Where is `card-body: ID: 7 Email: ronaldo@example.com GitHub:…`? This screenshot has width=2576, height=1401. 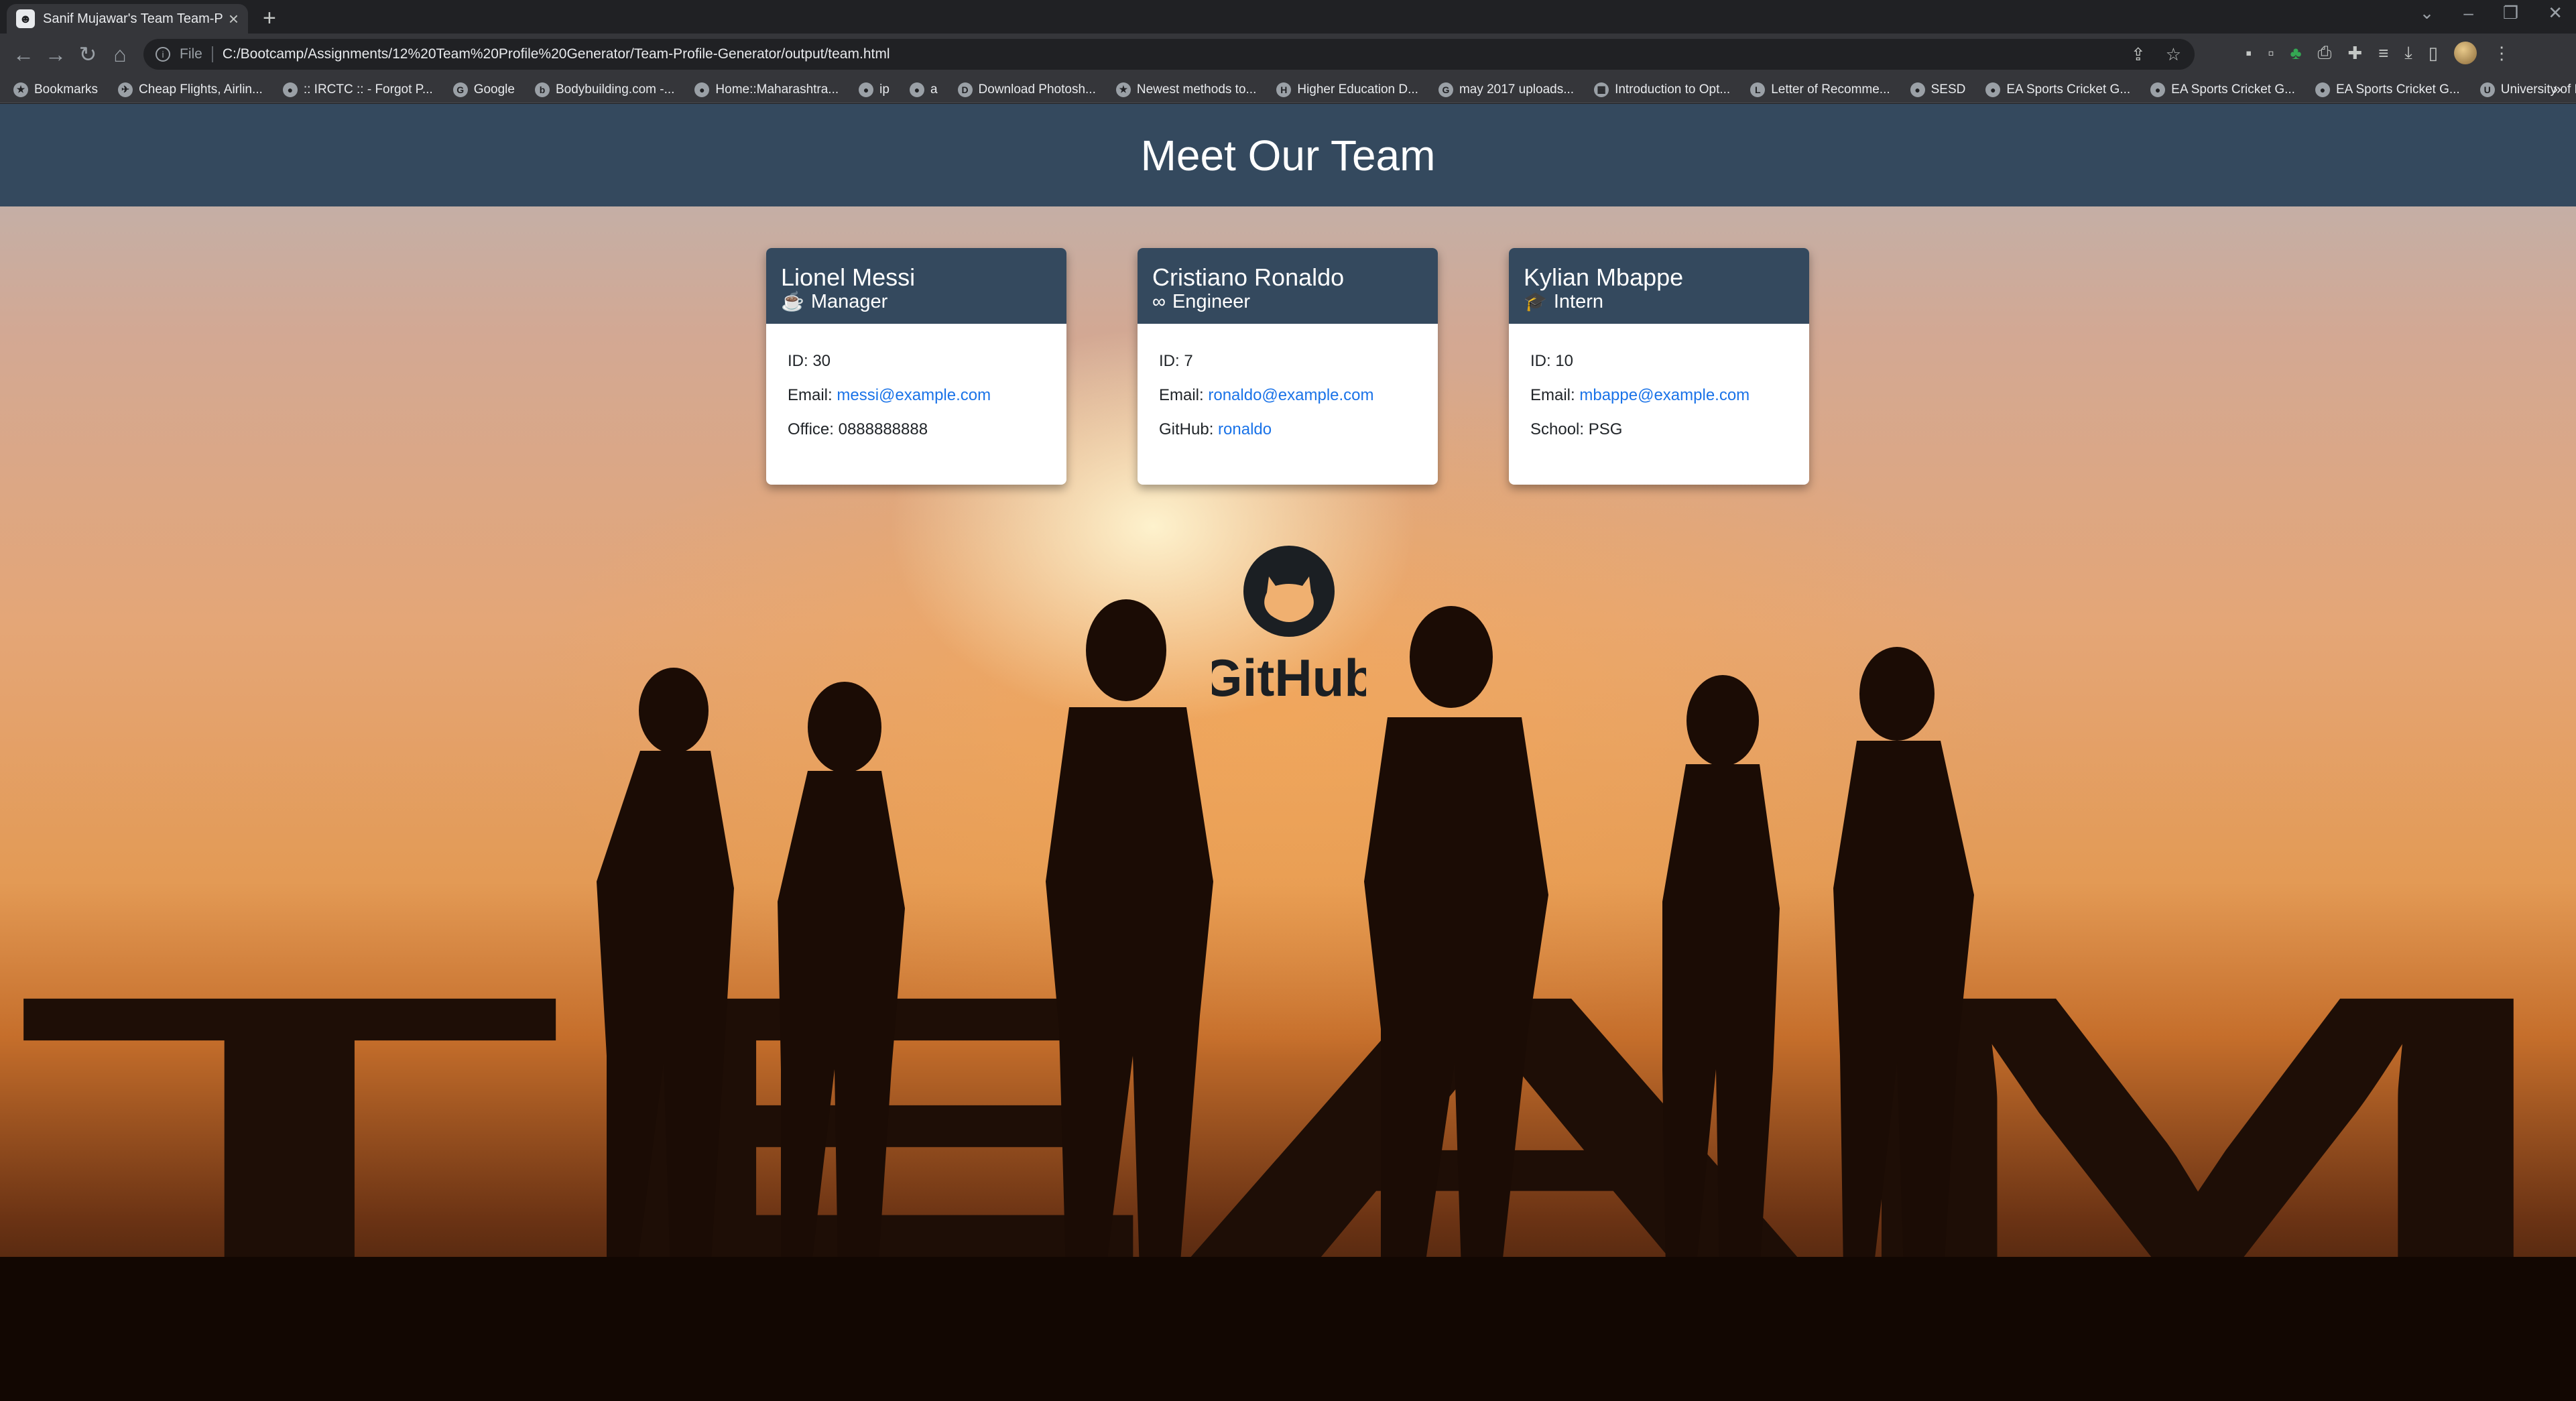
card-body: ID: 7 Email: ronaldo@example.com GitHub:… is located at coordinates (1288, 389).